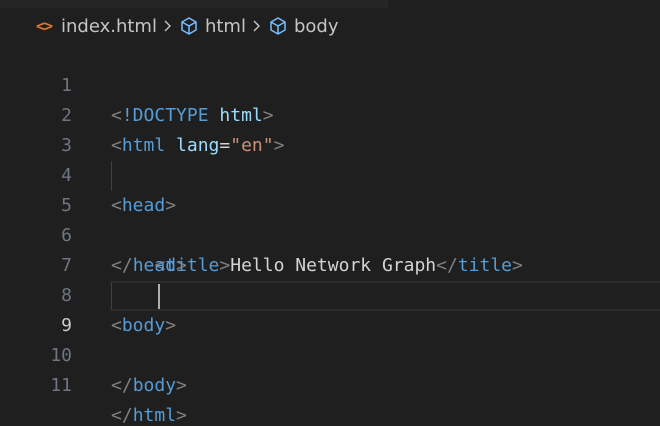  Describe the element at coordinates (154, 415) in the screenshot. I see `tag-name: html` at that location.